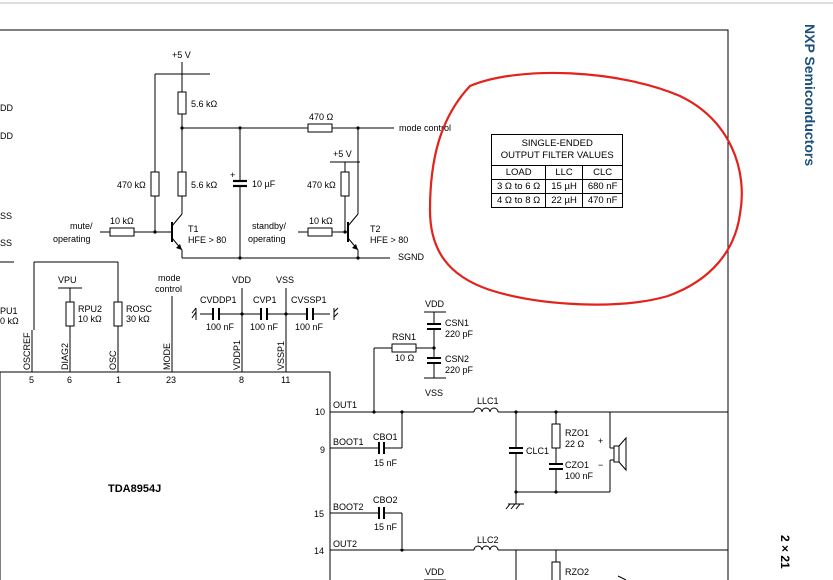 The image size is (833, 580). What do you see at coordinates (518, 172) in the screenshot?
I see `filter-table-header-load: LOAD` at bounding box center [518, 172].